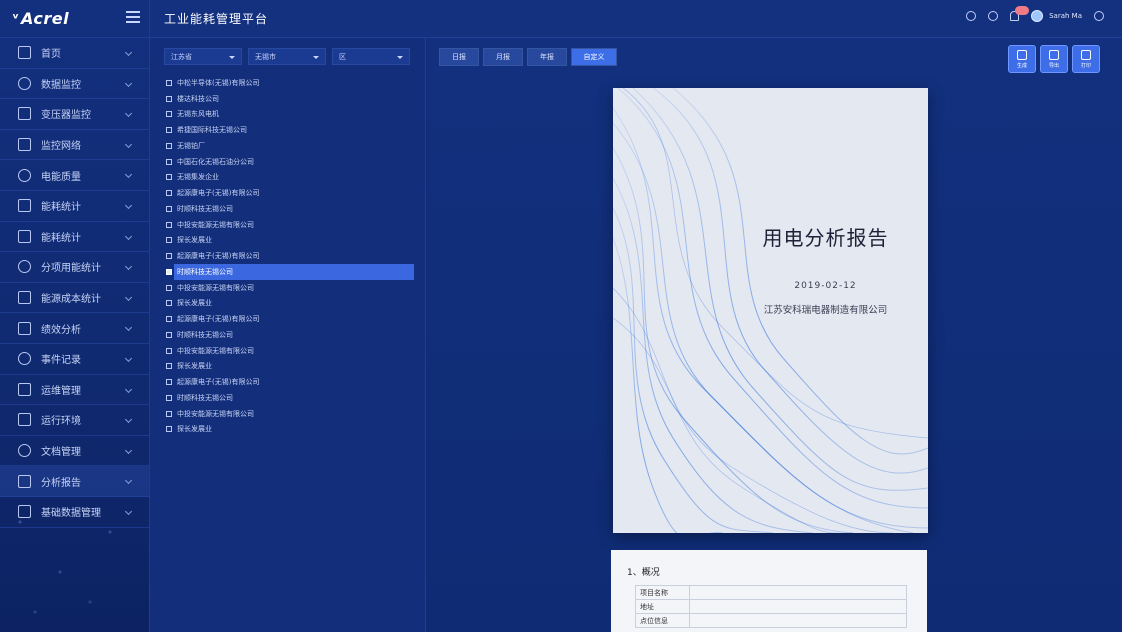  Describe the element at coordinates (133, 17) in the screenshot. I see `hamburger-menu-icon` at that location.